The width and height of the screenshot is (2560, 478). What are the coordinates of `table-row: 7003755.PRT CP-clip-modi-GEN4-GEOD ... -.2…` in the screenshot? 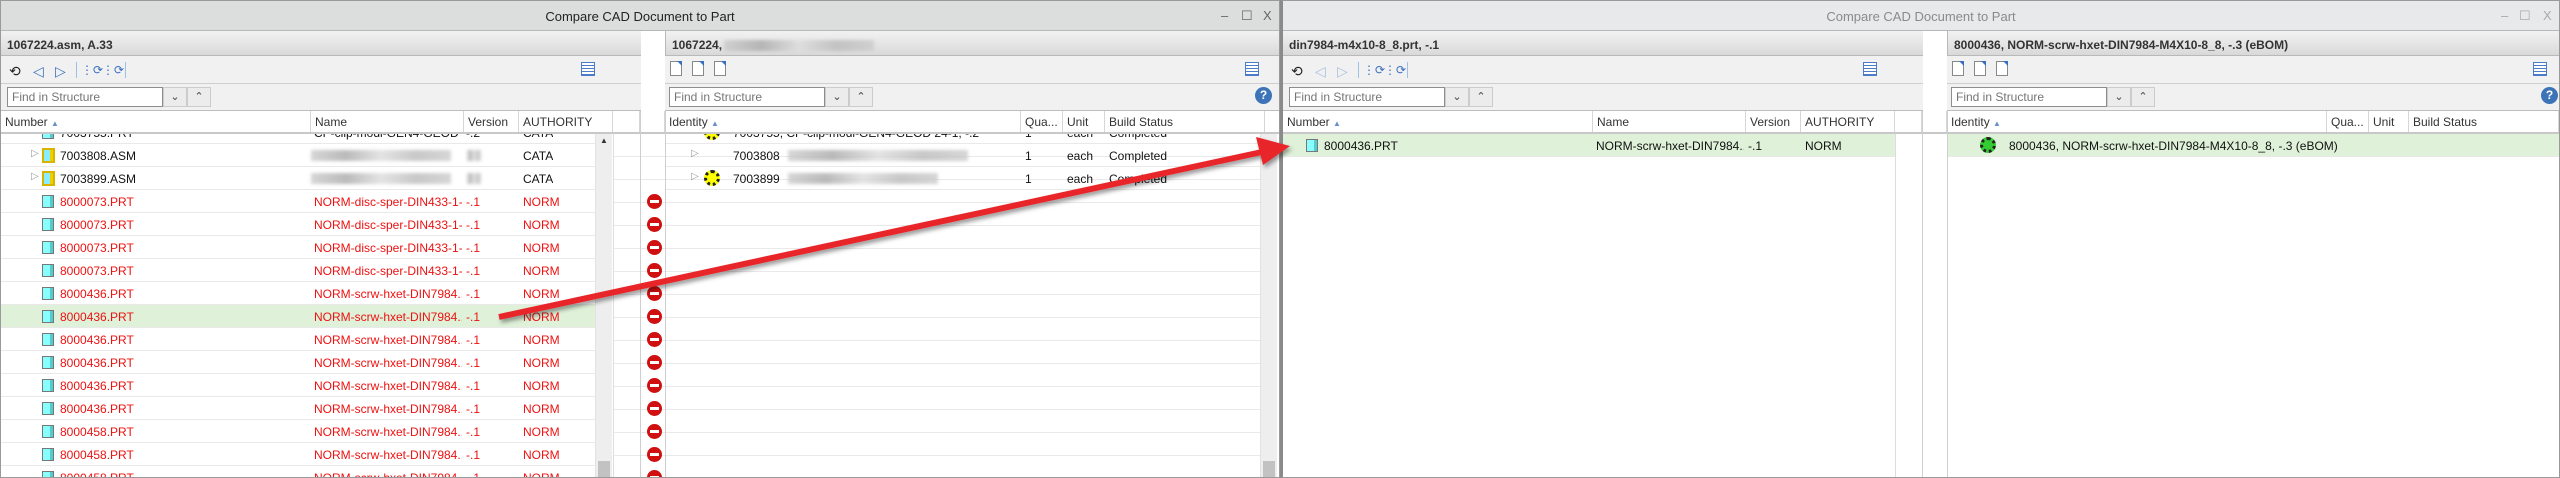 It's located at (298, 139).